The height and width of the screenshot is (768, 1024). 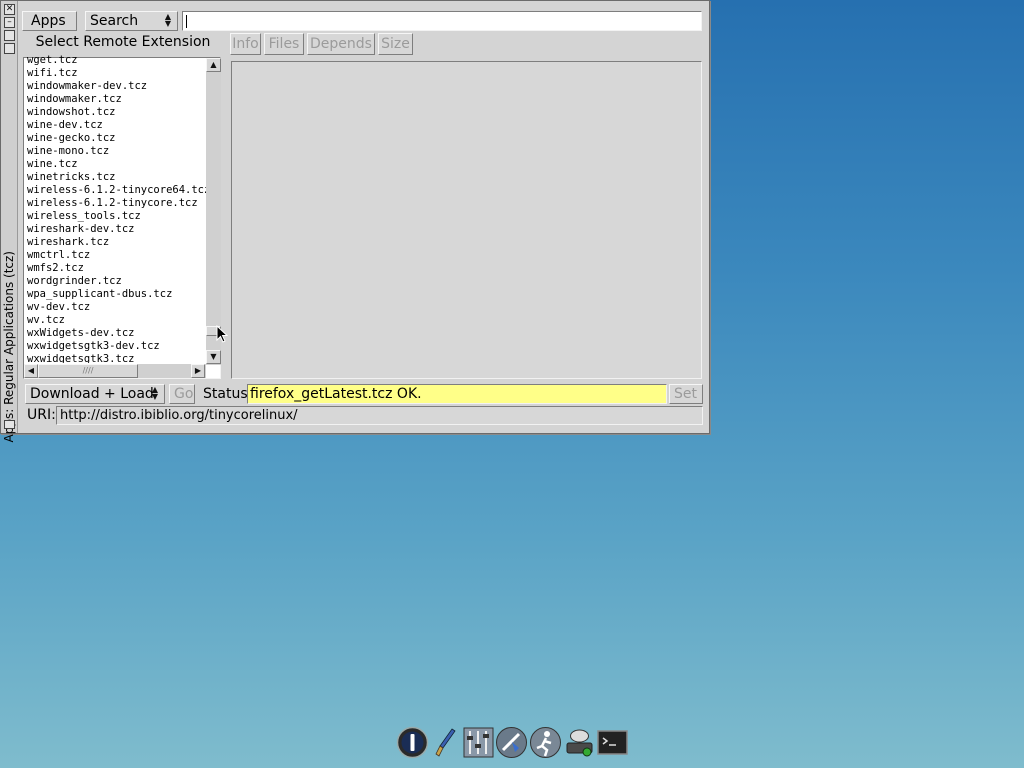 What do you see at coordinates (9, 9) in the screenshot?
I see `close-icon: ✕` at bounding box center [9, 9].